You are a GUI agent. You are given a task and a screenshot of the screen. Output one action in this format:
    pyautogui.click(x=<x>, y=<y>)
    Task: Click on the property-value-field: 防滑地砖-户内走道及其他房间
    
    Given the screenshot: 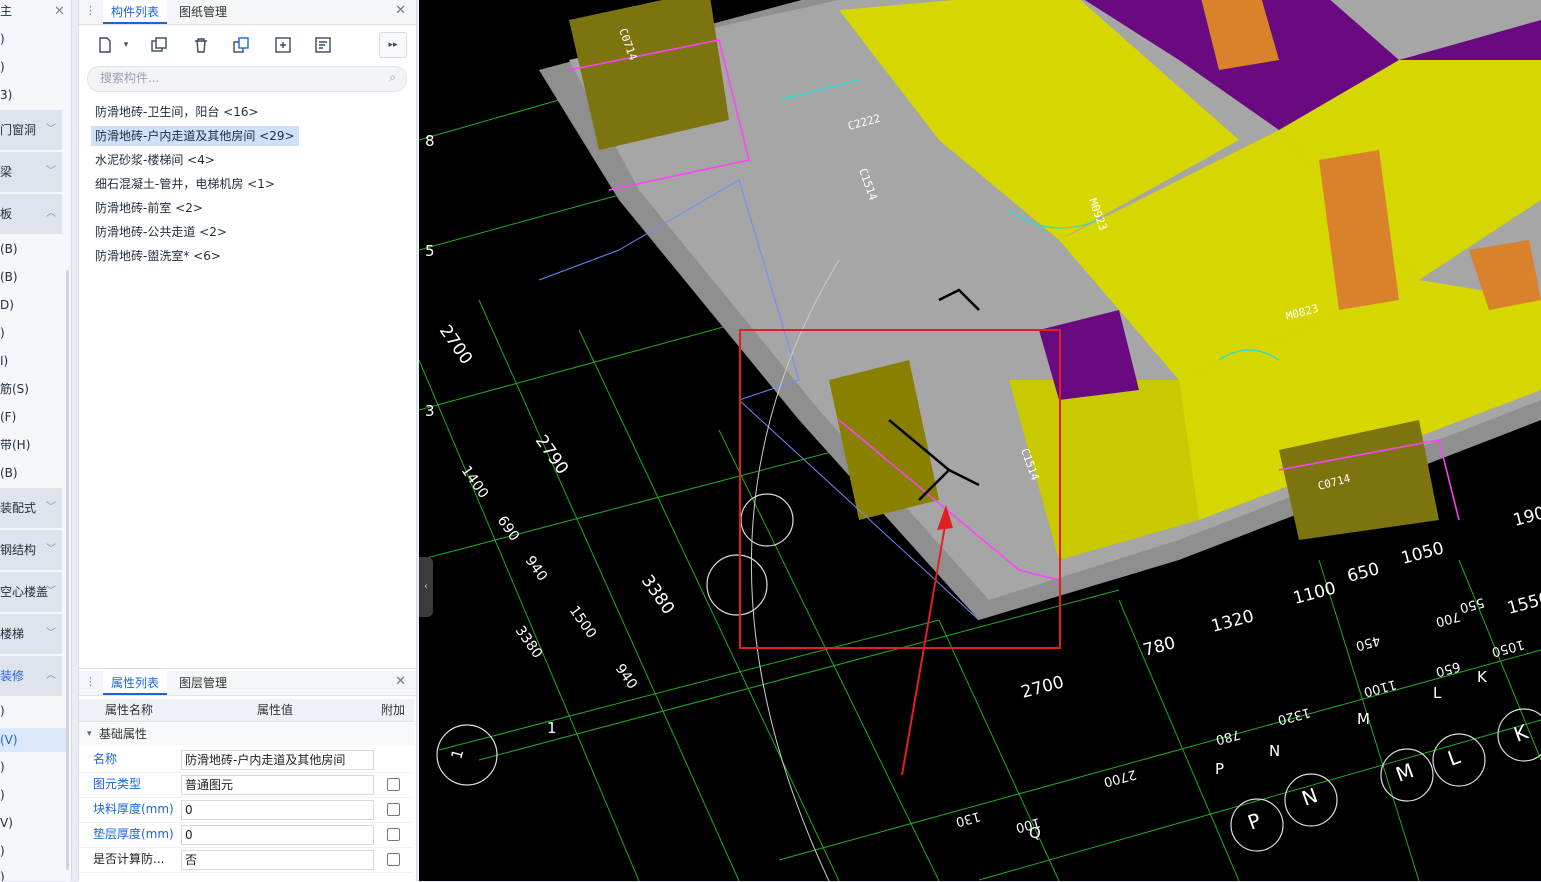 What is the action you would take?
    pyautogui.click(x=277, y=760)
    